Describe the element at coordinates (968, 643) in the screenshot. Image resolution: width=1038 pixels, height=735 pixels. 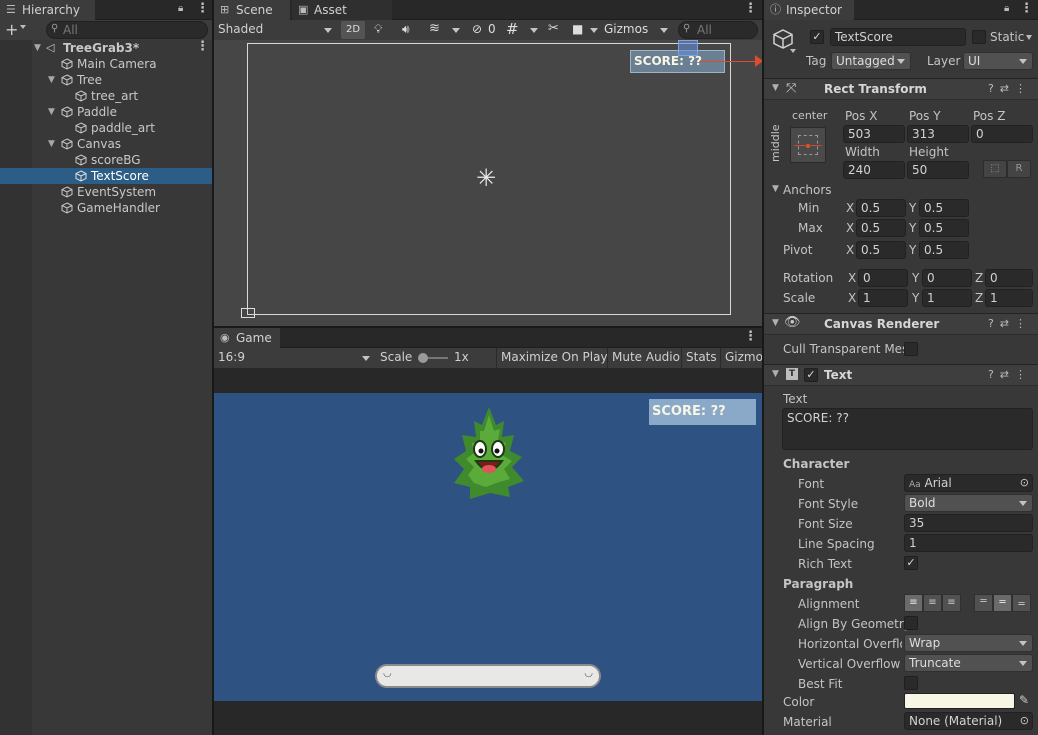
I see `horizontal-overflow-dropdown: Wrap` at that location.